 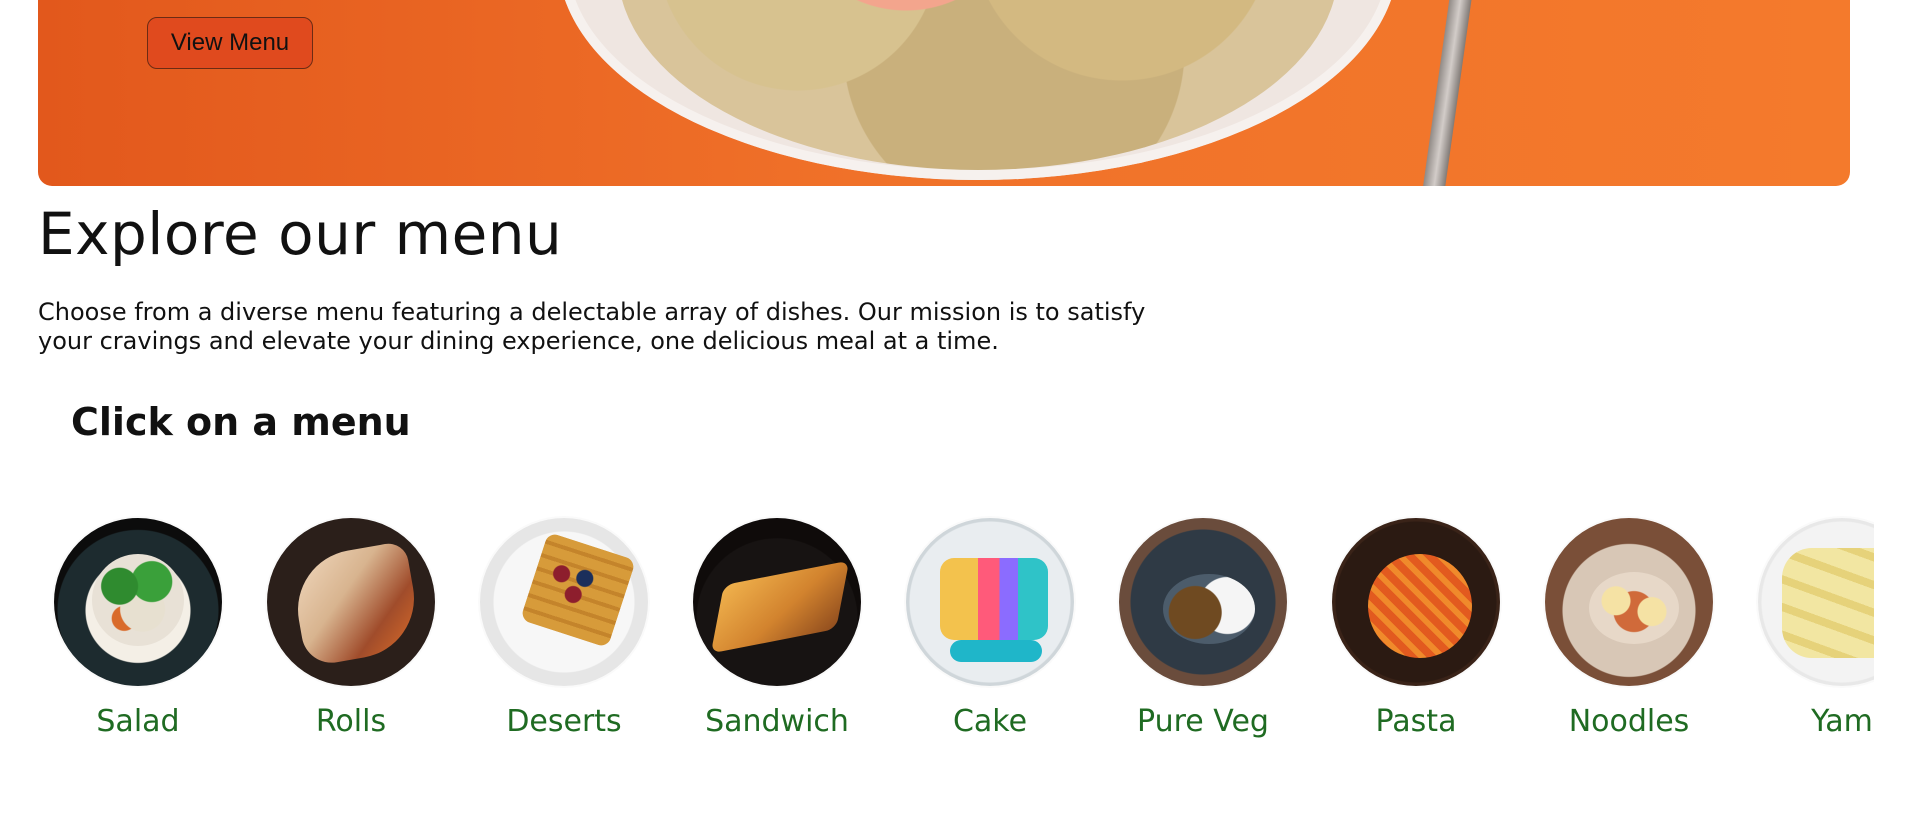 I want to click on cake-image, so click(x=990, y=602).